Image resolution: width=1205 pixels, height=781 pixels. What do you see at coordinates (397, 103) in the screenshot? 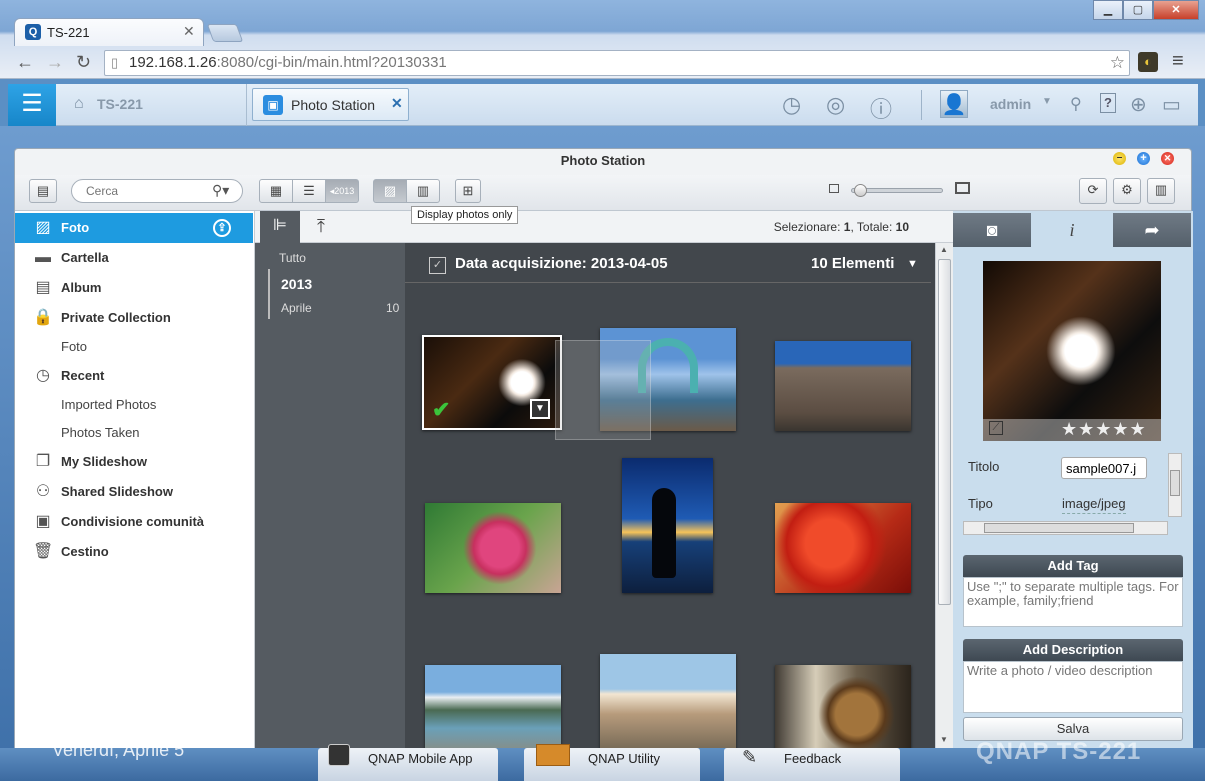
I see `close-app-tab-icon: ✕` at bounding box center [397, 103].